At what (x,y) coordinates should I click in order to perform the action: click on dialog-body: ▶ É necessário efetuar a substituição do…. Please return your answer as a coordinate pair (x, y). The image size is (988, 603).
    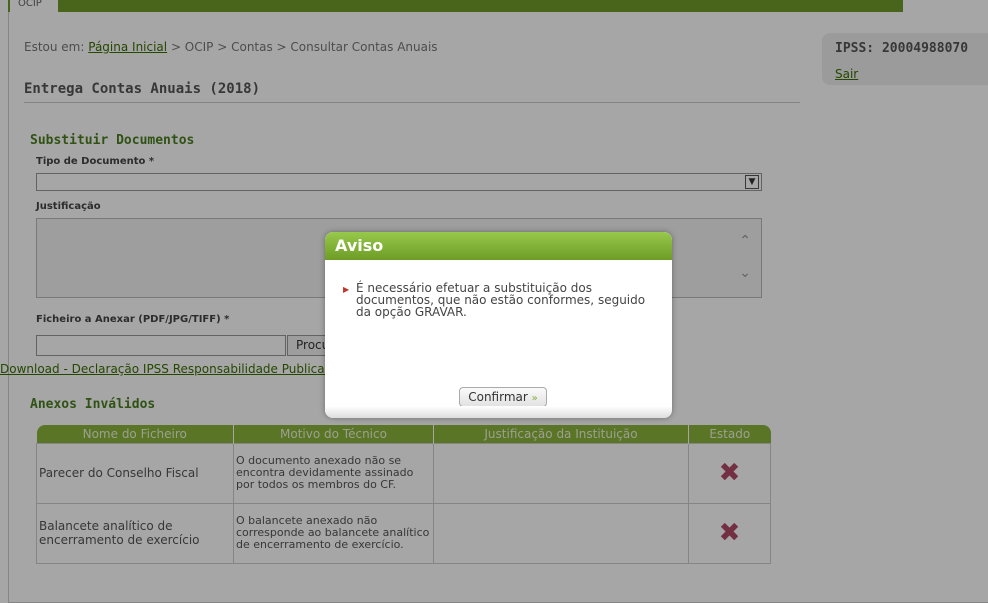
    Looking at the image, I should click on (498, 339).